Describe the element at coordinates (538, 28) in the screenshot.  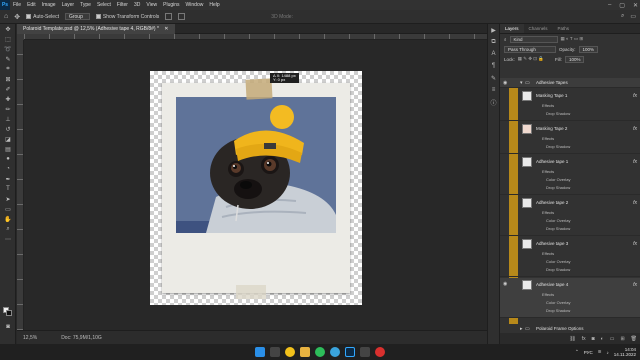
I see `tab-channels: Channels` at that location.